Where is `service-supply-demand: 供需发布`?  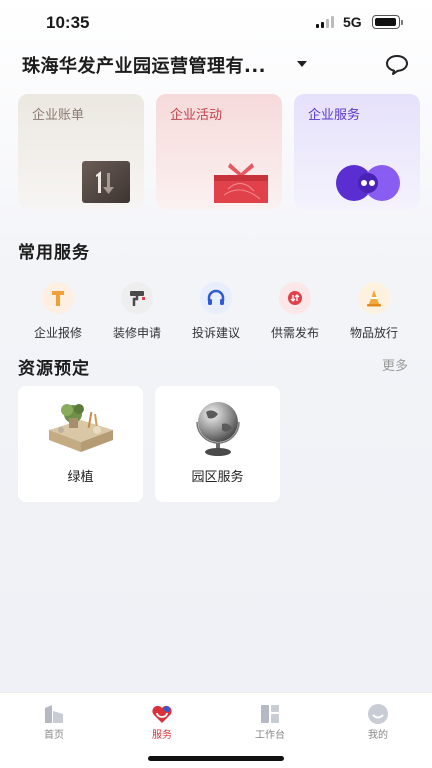
service-supply-demand: 供需发布 is located at coordinates (295, 311).